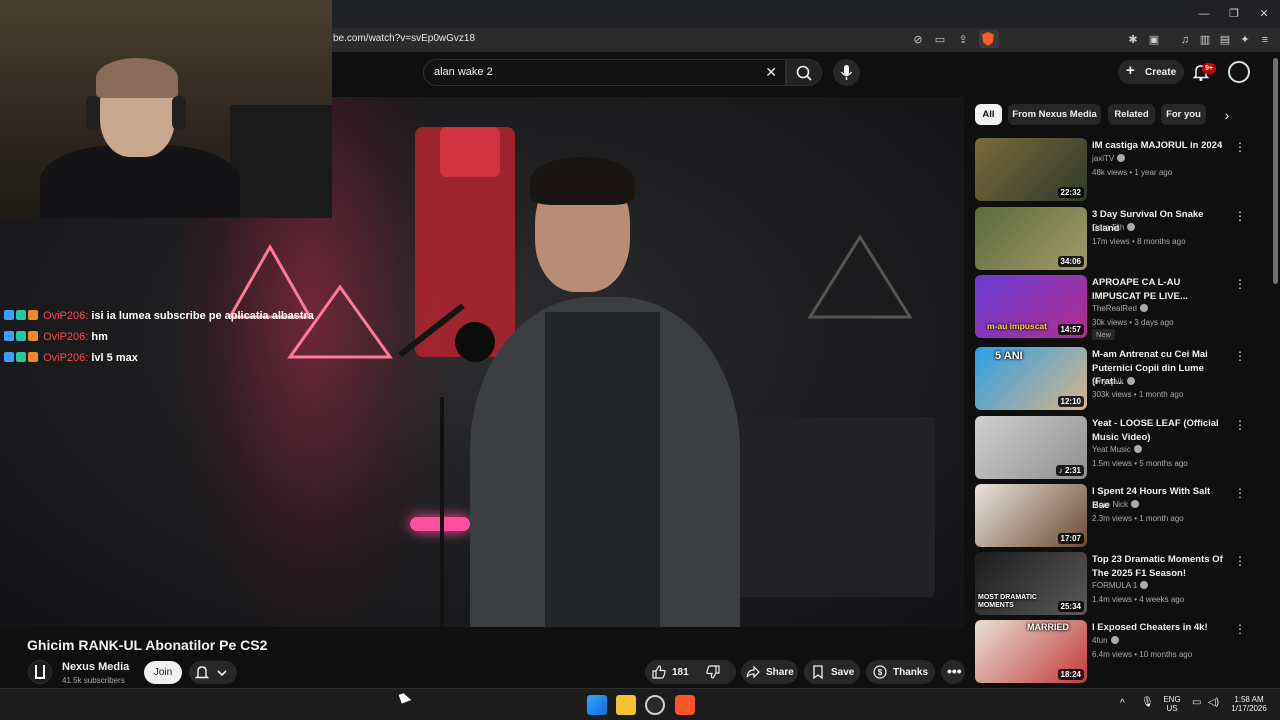 This screenshot has width=1280, height=720. Describe the element at coordinates (1131, 114) in the screenshot. I see `chip-related: Related` at that location.